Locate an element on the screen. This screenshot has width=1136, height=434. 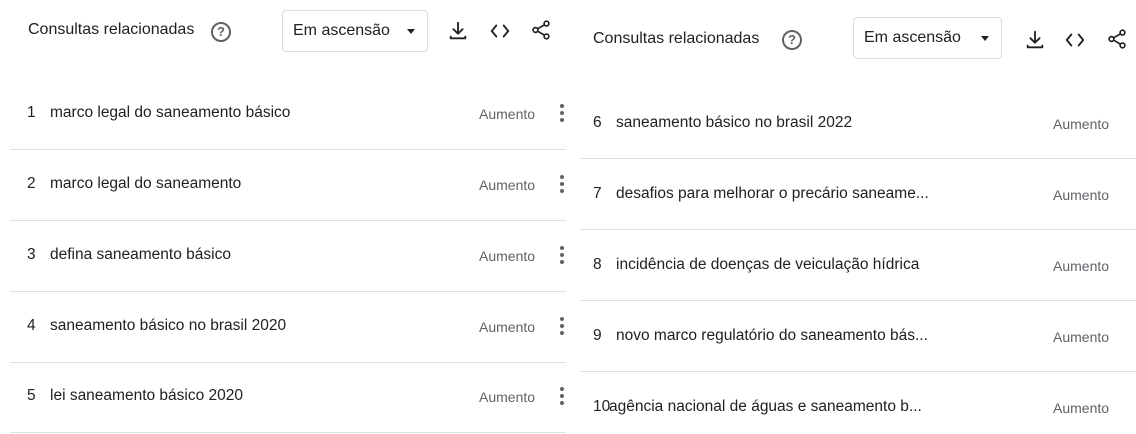
query-link: saneamento básico no brasil 2020 is located at coordinates (168, 326).